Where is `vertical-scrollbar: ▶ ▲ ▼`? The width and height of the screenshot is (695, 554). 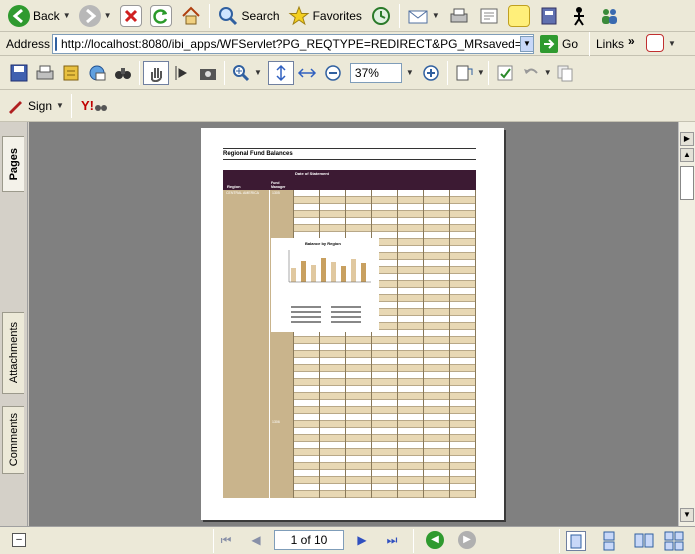
vertical-scrollbar: ▶ ▲ ▼ is located at coordinates (686, 324).